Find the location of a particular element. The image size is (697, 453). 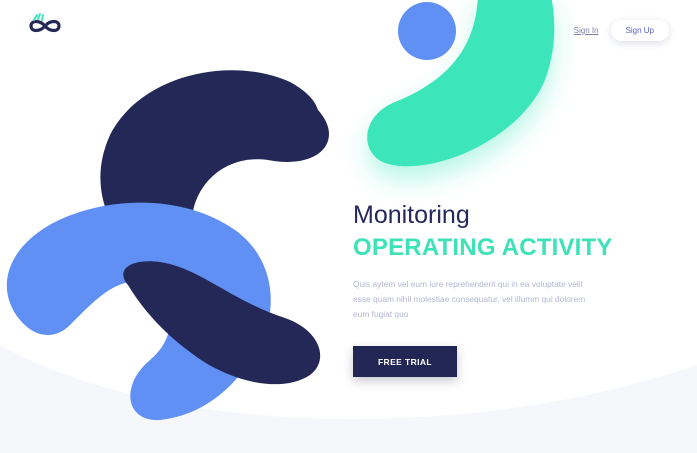

logo-infinity-icon is located at coordinates (45, 23).